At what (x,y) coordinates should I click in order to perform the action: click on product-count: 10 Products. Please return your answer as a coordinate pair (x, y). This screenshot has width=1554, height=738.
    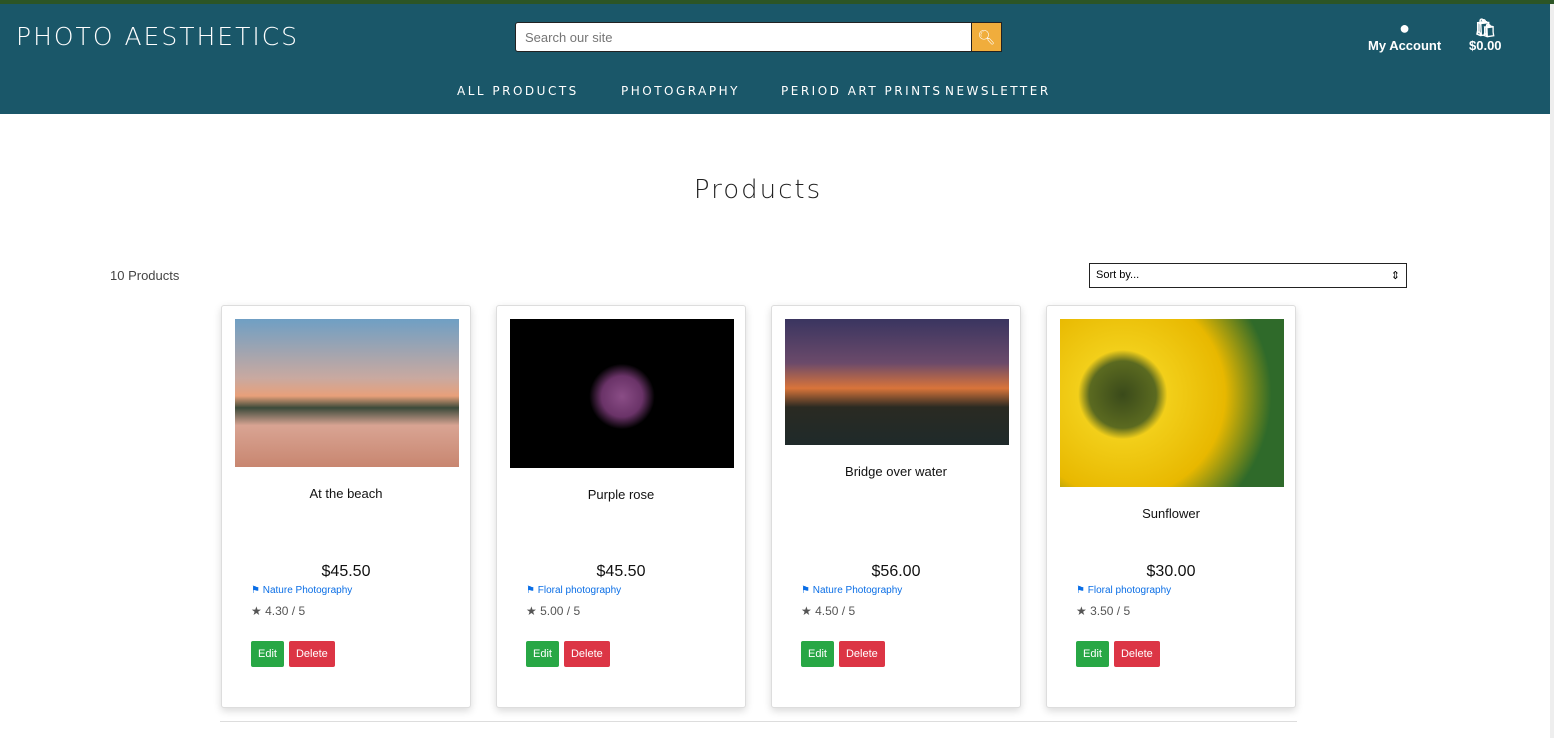
    Looking at the image, I should click on (145, 275).